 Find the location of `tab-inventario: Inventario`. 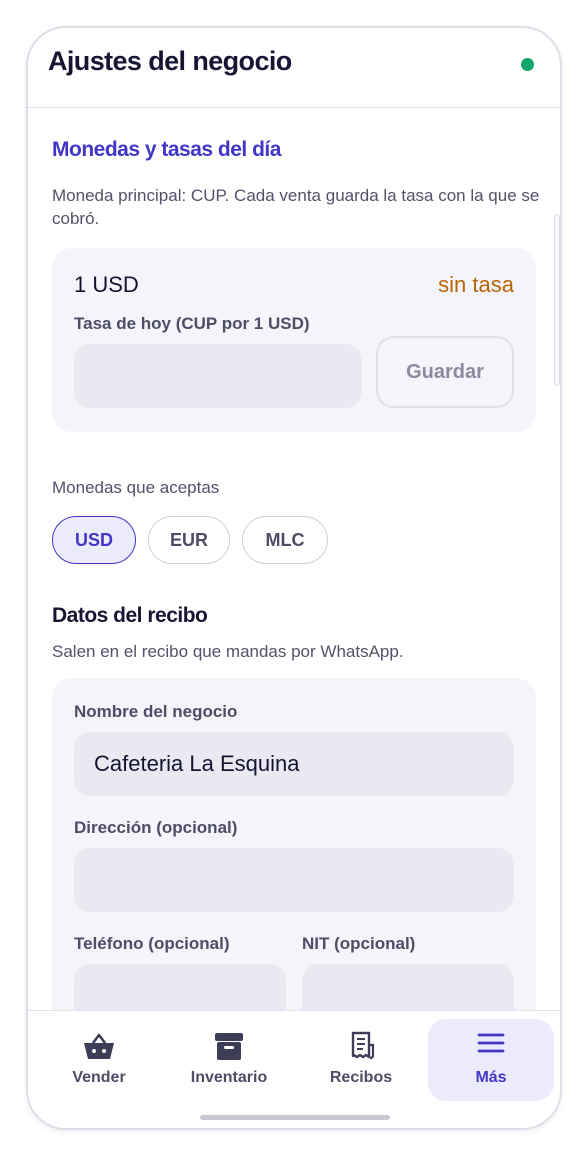

tab-inventario: Inventario is located at coordinates (229, 1060).